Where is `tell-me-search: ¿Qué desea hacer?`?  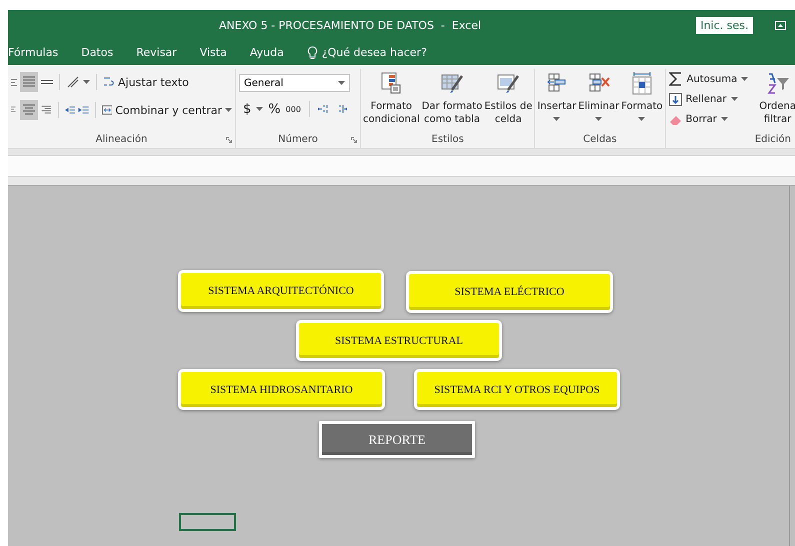 tell-me-search: ¿Qué desea hacer? is located at coordinates (374, 52).